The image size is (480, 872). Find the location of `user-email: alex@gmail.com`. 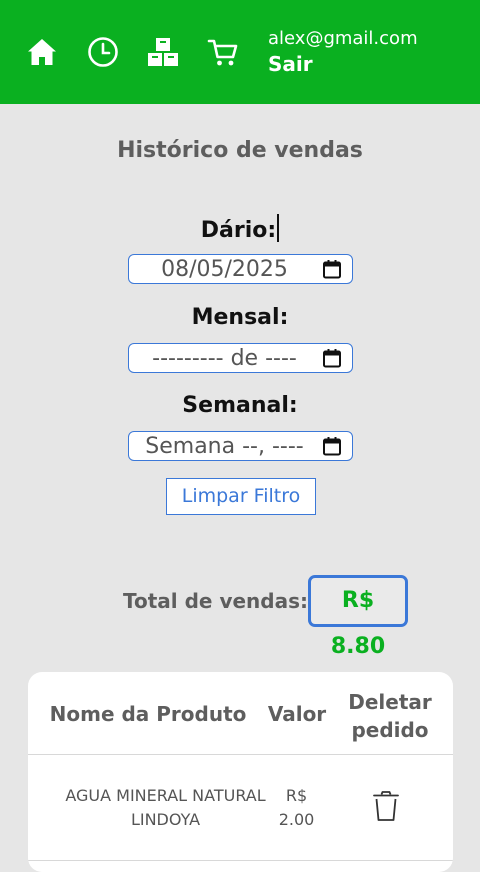

user-email: alex@gmail.com is located at coordinates (343, 38).